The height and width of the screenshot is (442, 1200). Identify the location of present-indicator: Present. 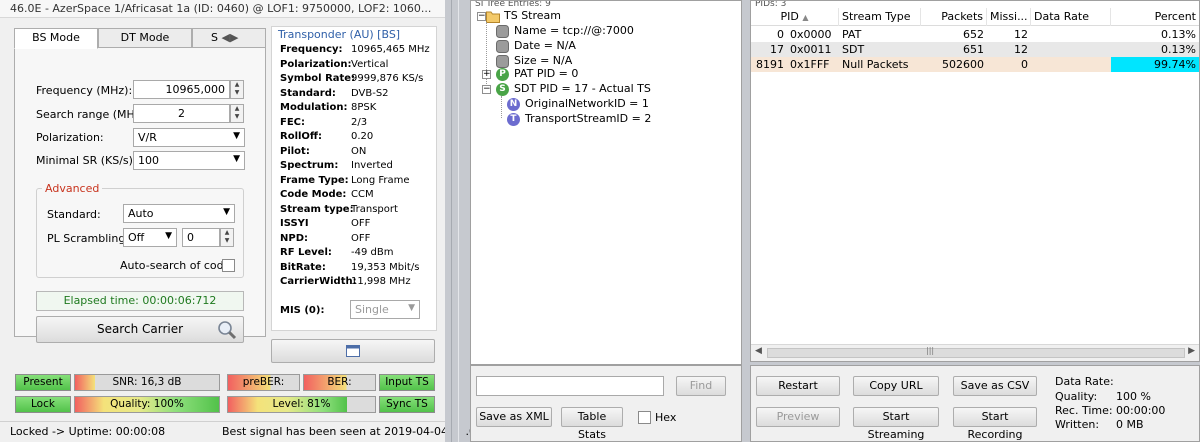
(43, 382).